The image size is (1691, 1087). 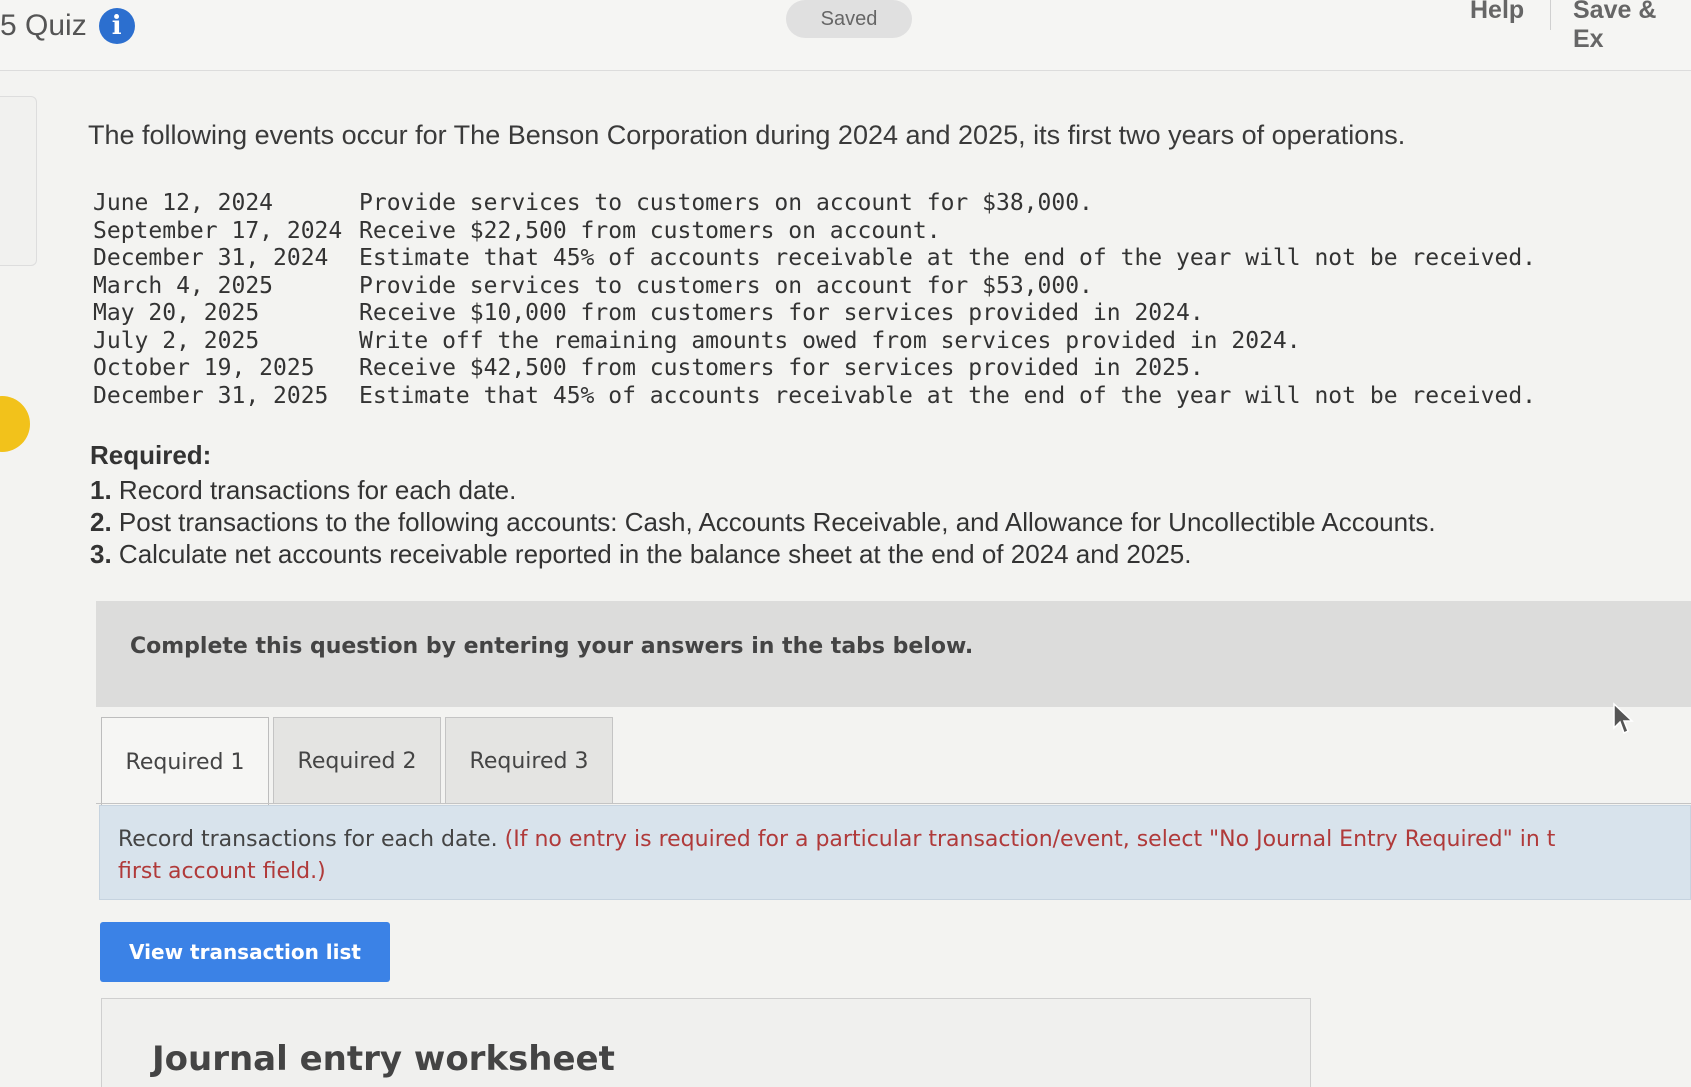 I want to click on required-number: 3., so click(x=101, y=554).